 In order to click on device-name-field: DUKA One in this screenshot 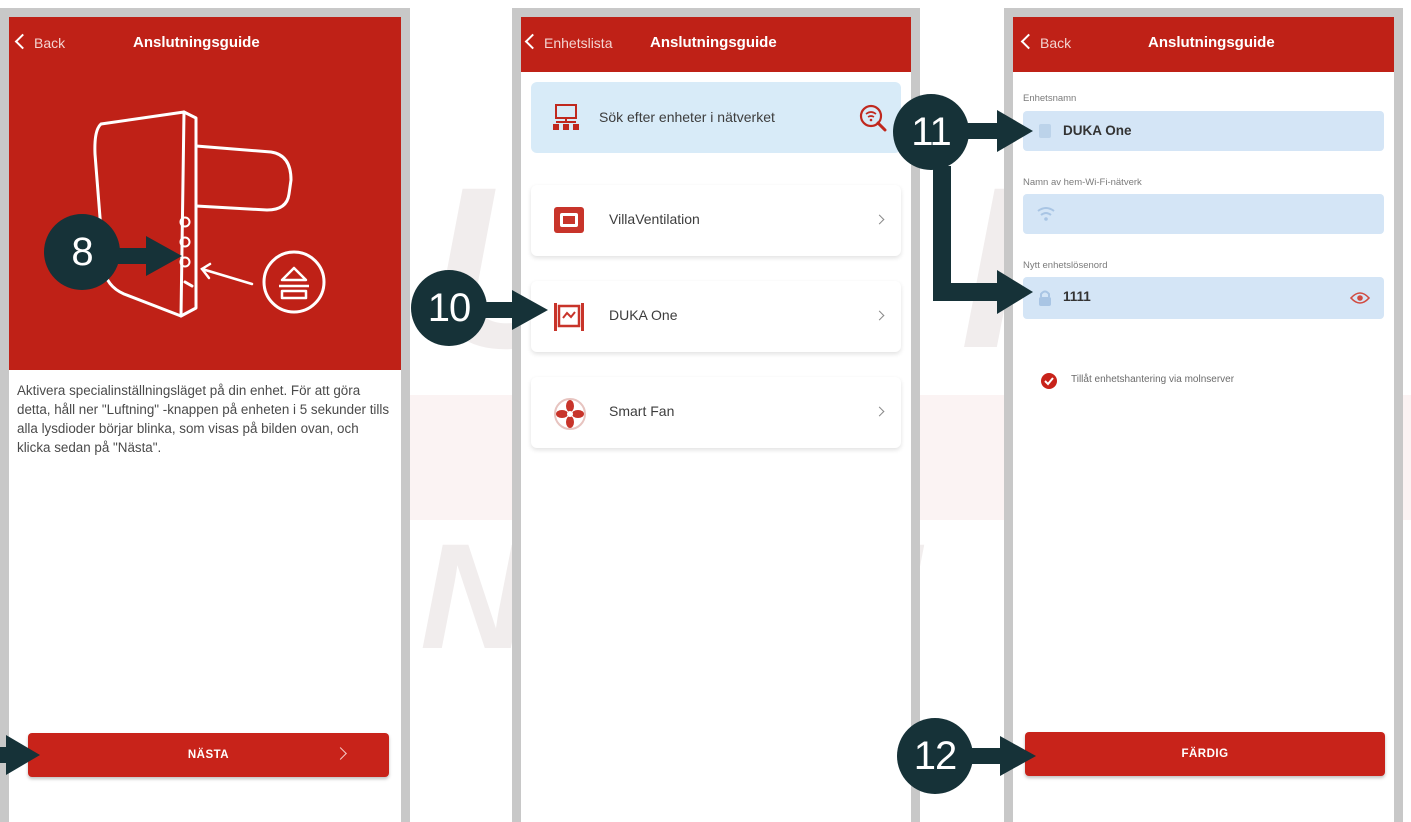, I will do `click(1203, 131)`.